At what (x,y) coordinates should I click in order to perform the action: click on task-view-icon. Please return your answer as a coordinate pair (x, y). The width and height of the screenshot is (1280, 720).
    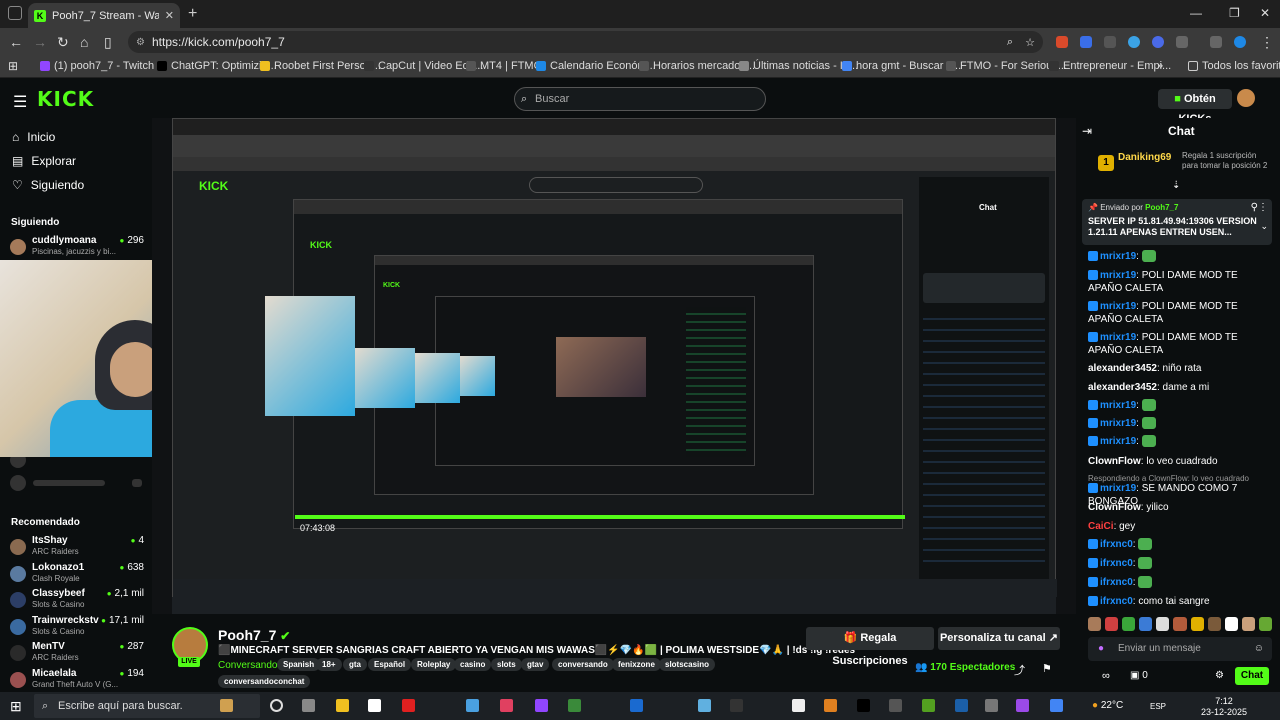
    Looking at the image, I should click on (276, 705).